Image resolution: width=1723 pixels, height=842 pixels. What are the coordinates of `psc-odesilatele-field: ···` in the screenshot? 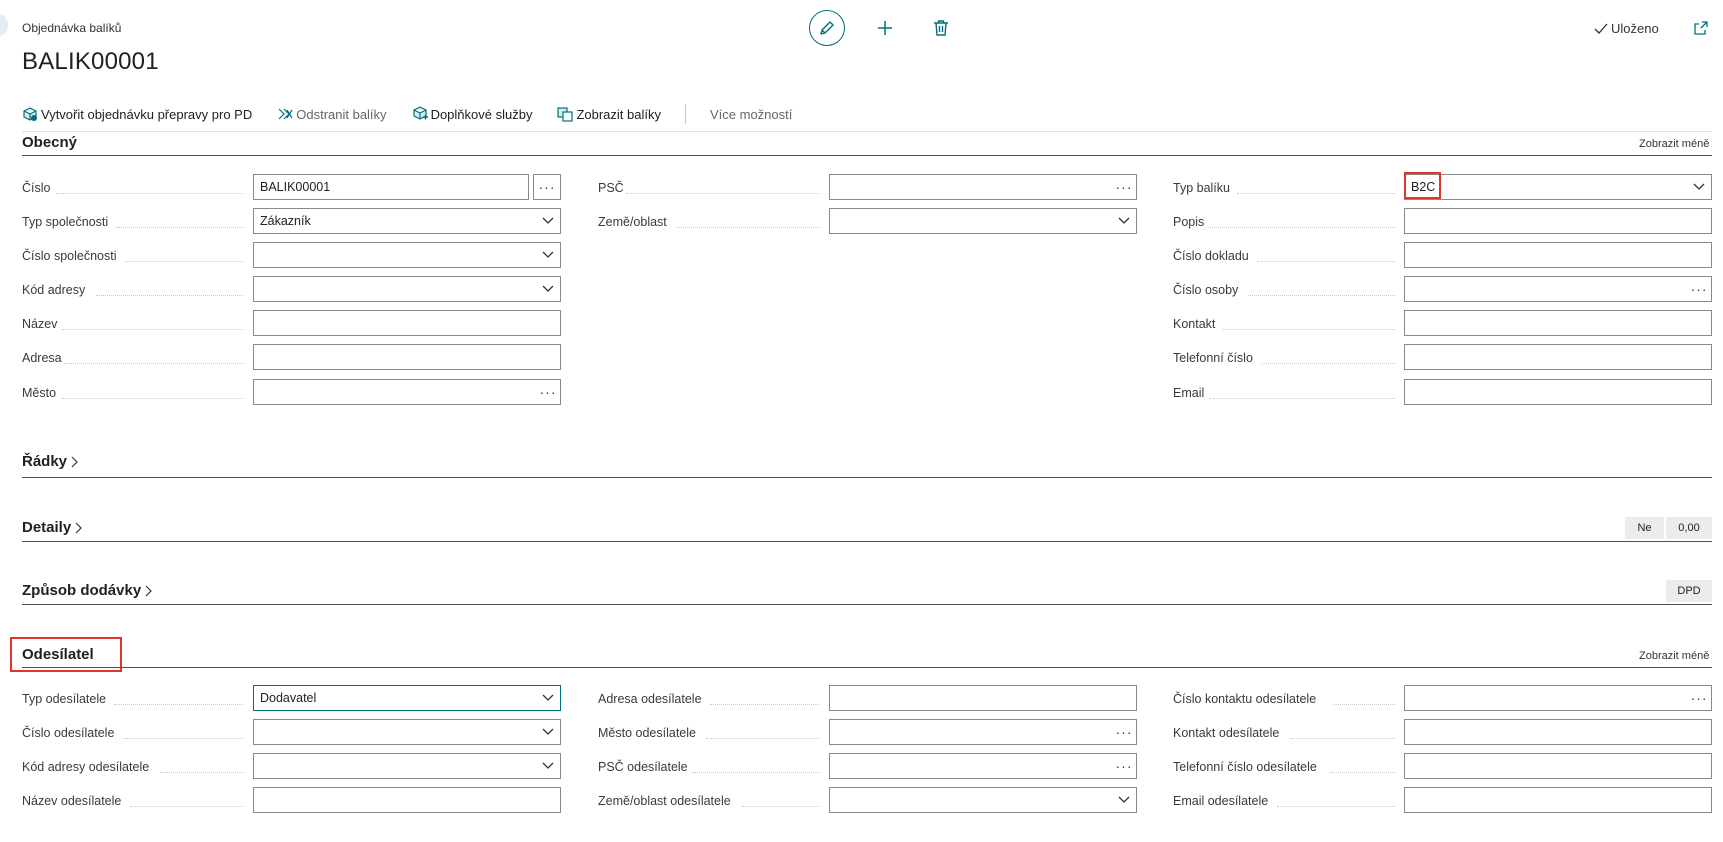 It's located at (983, 766).